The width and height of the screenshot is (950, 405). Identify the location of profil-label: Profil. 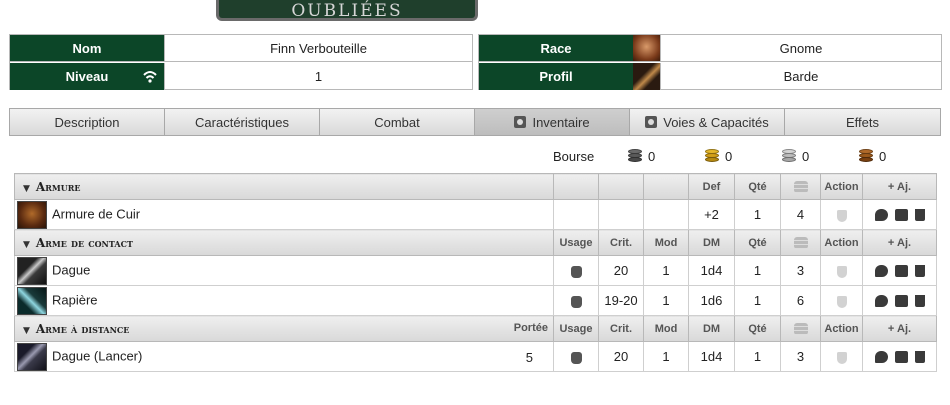
(556, 76).